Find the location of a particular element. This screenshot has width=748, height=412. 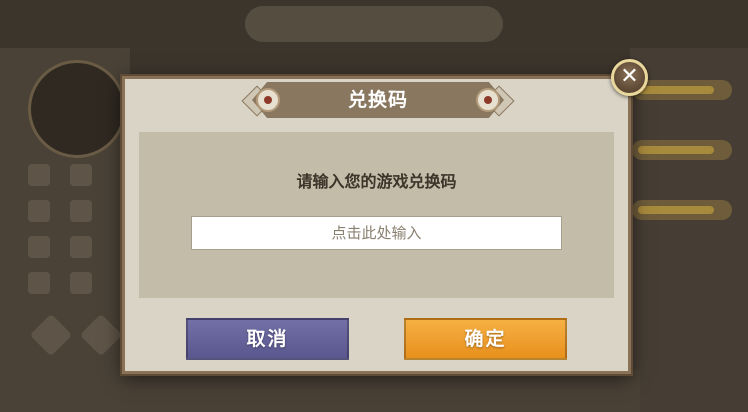

dialog-title: 兑换码 is located at coordinates (377, 100).